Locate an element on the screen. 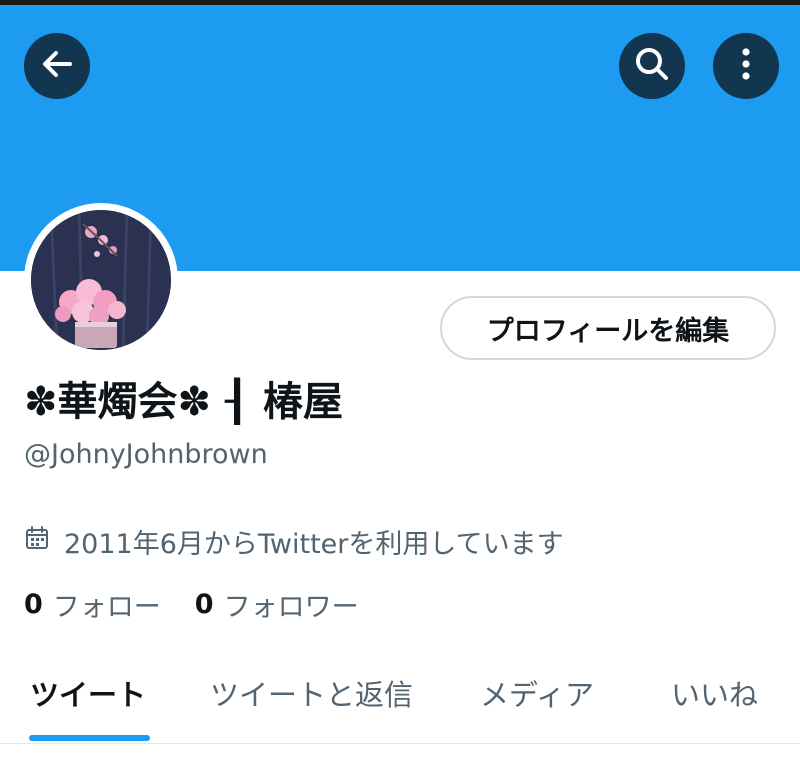 The image size is (800, 757). more-vertical-icon is located at coordinates (746, 66).